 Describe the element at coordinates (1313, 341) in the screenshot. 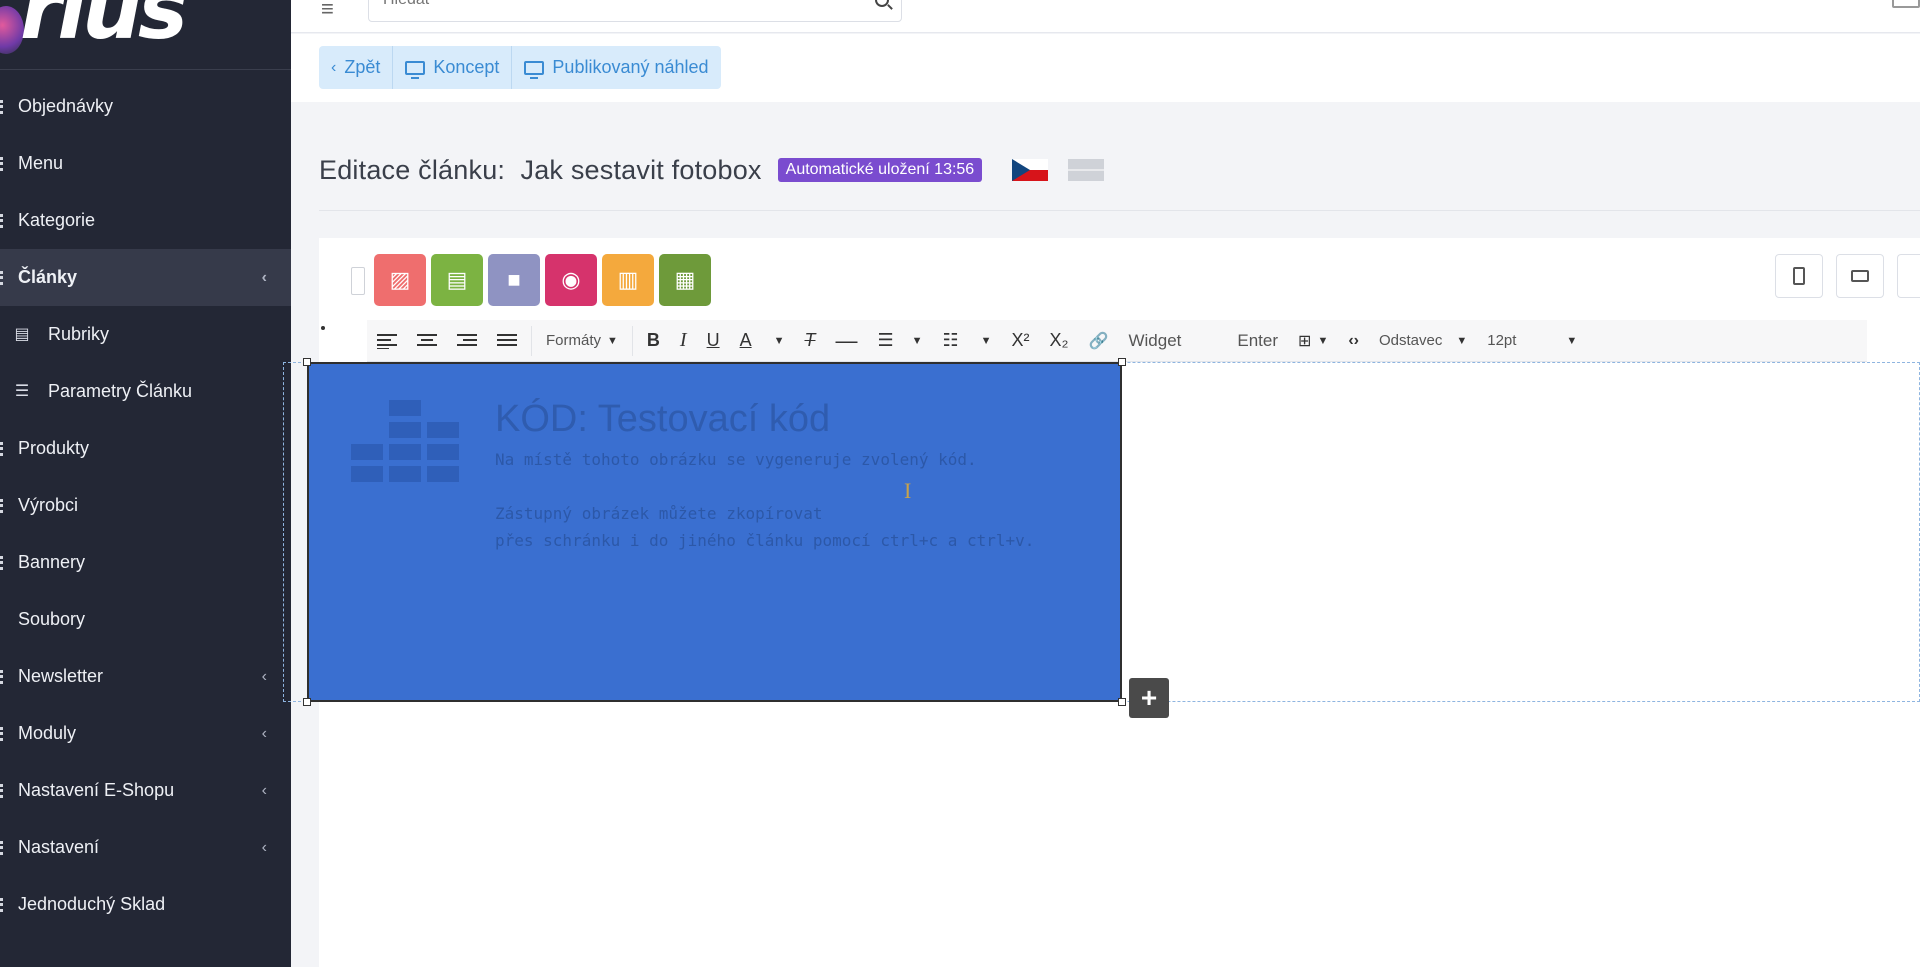

I see `table-button: ⊞ ▼` at that location.